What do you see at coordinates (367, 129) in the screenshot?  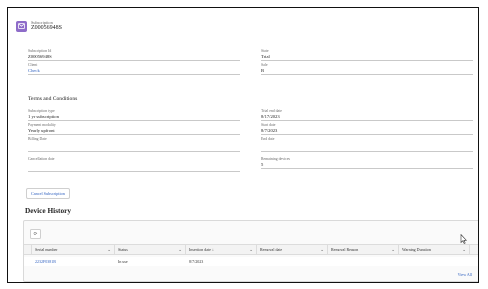 I see `field-start-date: Start date 8/7/2023` at bounding box center [367, 129].